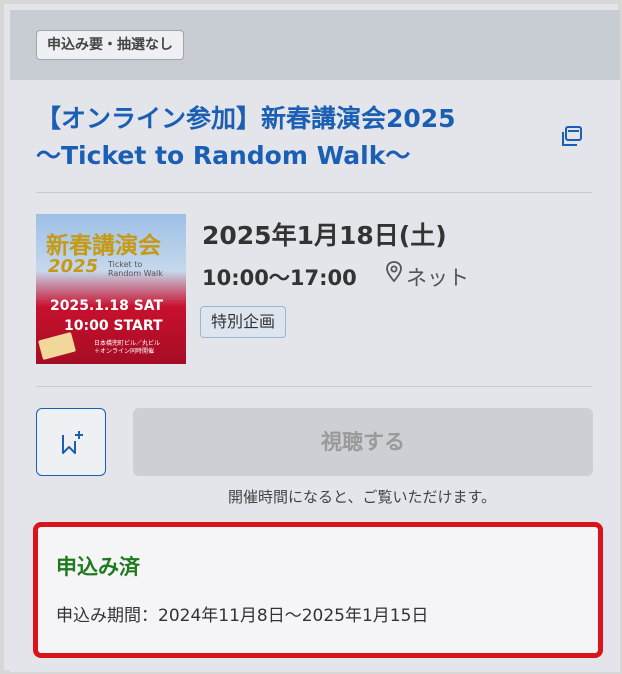 The height and width of the screenshot is (674, 622). What do you see at coordinates (571, 137) in the screenshot?
I see `open-in-new-icon` at bounding box center [571, 137].